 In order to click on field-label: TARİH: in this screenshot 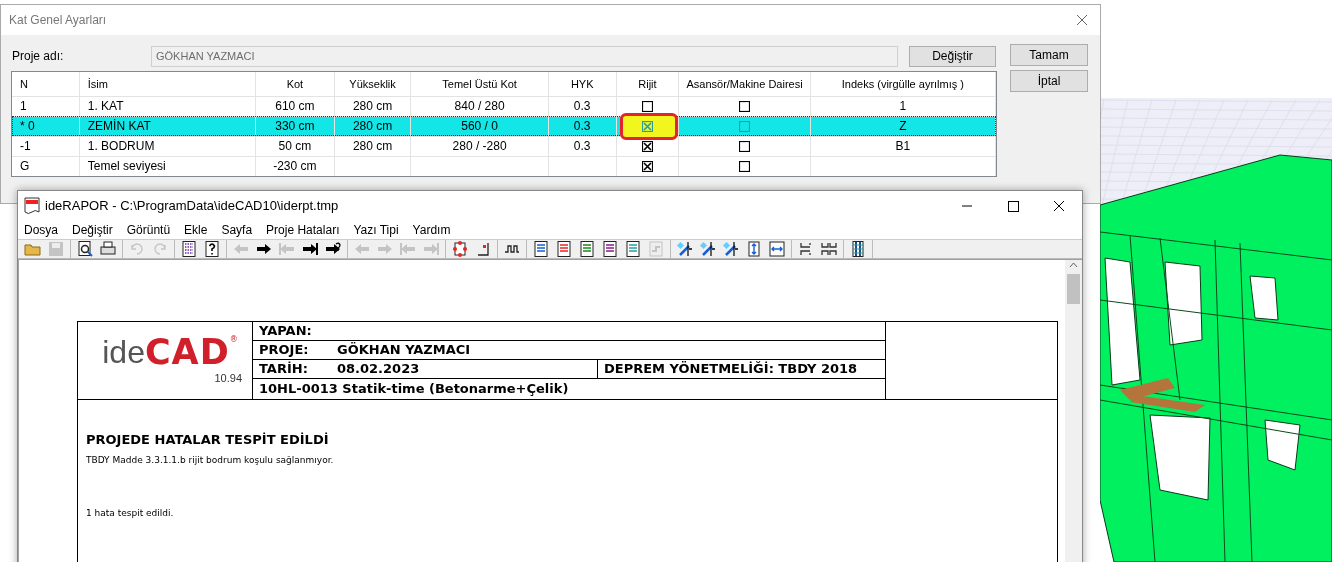, I will do `click(284, 369)`.